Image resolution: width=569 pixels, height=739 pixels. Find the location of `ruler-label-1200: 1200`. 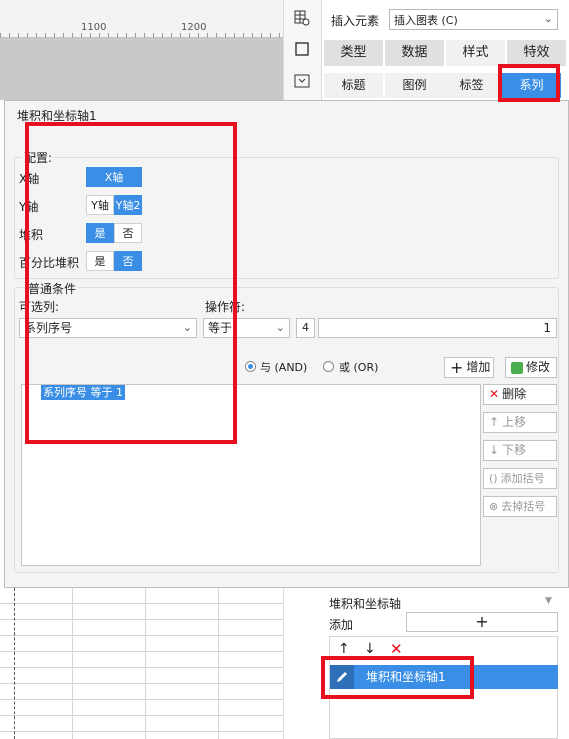

ruler-label-1200: 1200 is located at coordinates (194, 27).